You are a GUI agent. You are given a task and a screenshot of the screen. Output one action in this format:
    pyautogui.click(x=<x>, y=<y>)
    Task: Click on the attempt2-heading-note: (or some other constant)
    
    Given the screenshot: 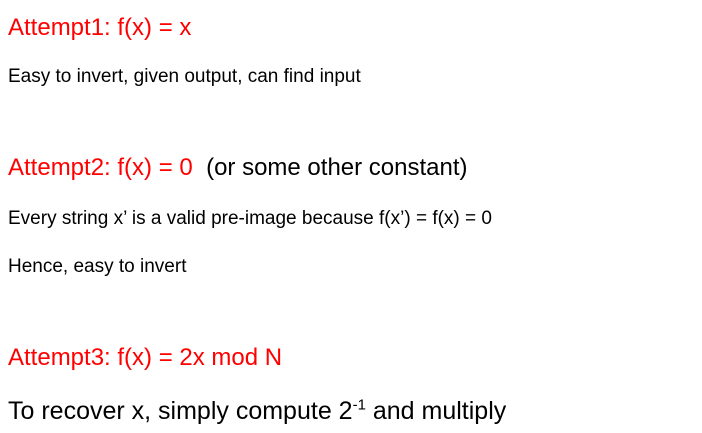 What is the action you would take?
    pyautogui.click(x=337, y=167)
    